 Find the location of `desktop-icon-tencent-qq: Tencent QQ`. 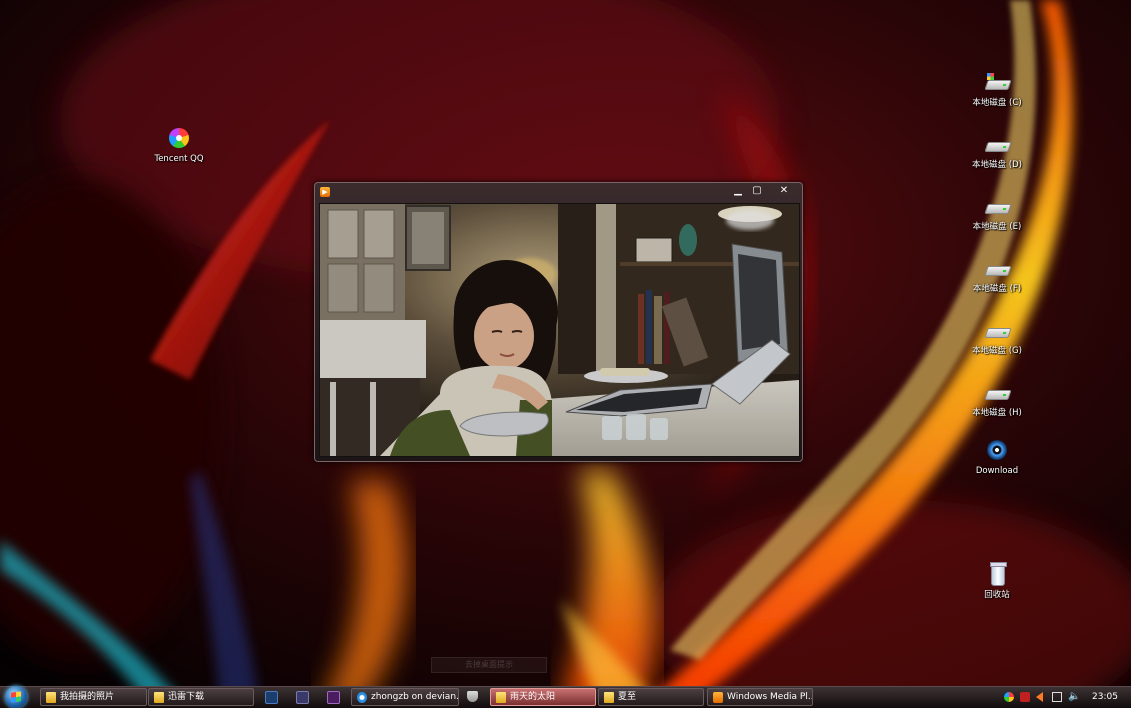

desktop-icon-tencent-qq: Tencent QQ is located at coordinates (179, 146).